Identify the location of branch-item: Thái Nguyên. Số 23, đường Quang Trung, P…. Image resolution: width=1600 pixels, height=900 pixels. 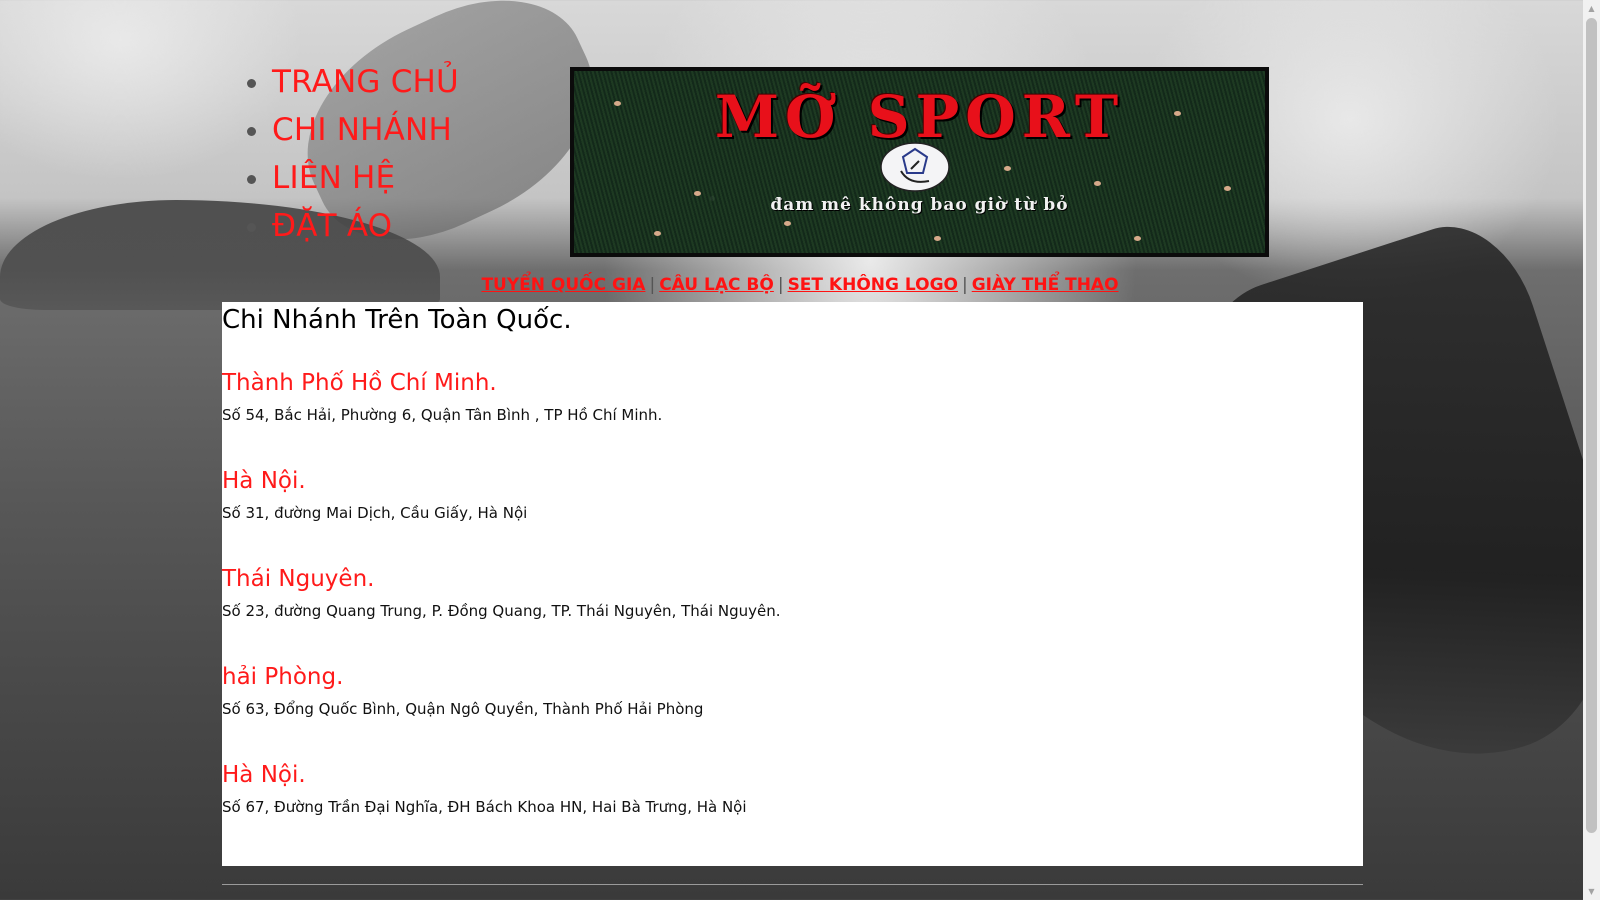
(792, 593).